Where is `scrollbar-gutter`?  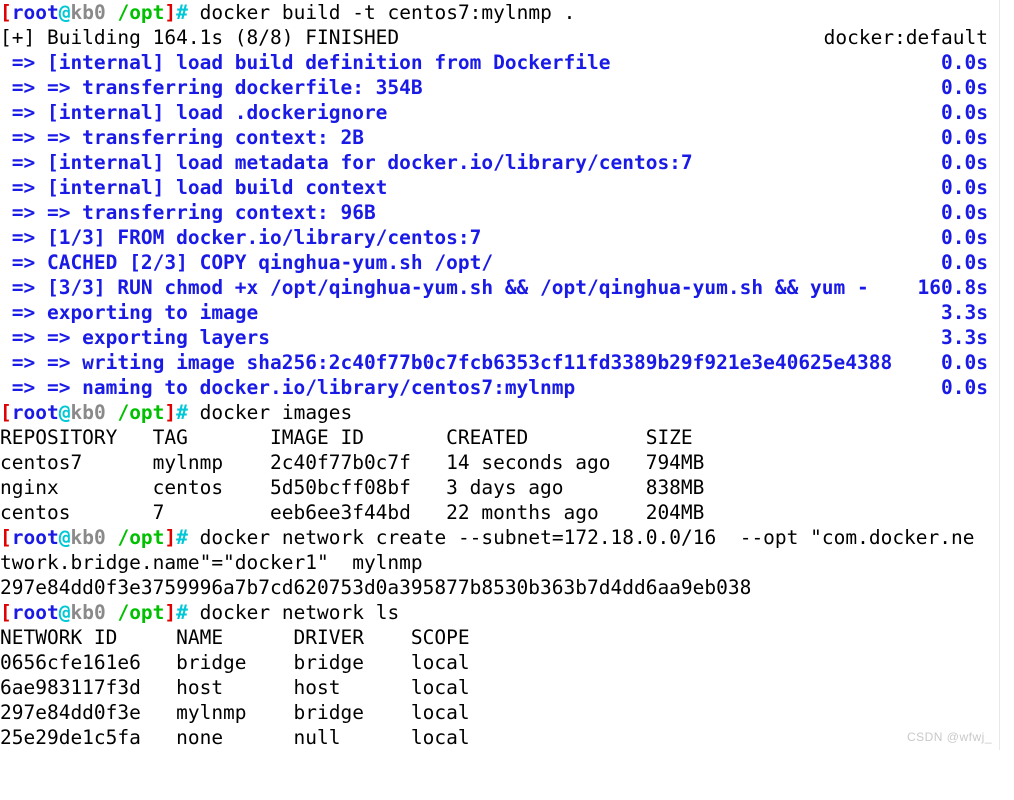 scrollbar-gutter is located at coordinates (1006, 375).